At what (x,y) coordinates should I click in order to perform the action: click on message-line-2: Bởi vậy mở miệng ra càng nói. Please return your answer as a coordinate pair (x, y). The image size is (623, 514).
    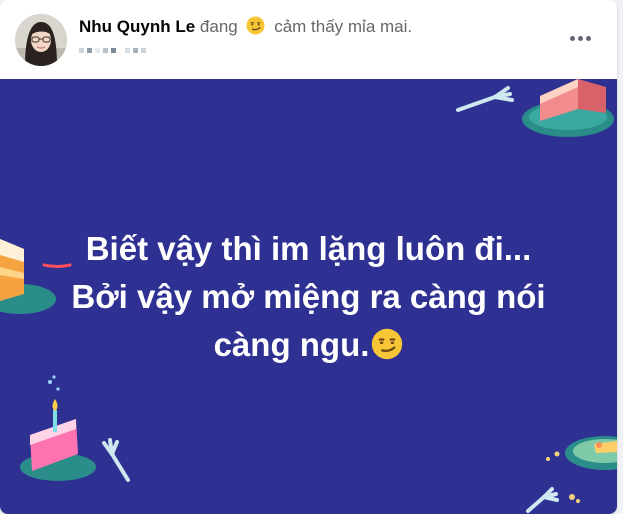
    Looking at the image, I should click on (308, 296).